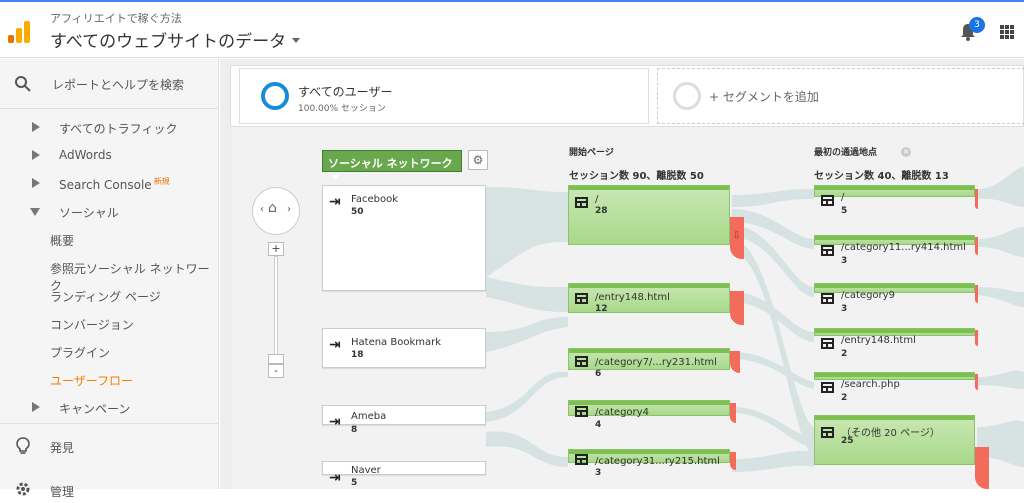 The width and height of the screenshot is (1024, 503). Describe the element at coordinates (366, 470) in the screenshot. I see `source-name: Naver` at that location.